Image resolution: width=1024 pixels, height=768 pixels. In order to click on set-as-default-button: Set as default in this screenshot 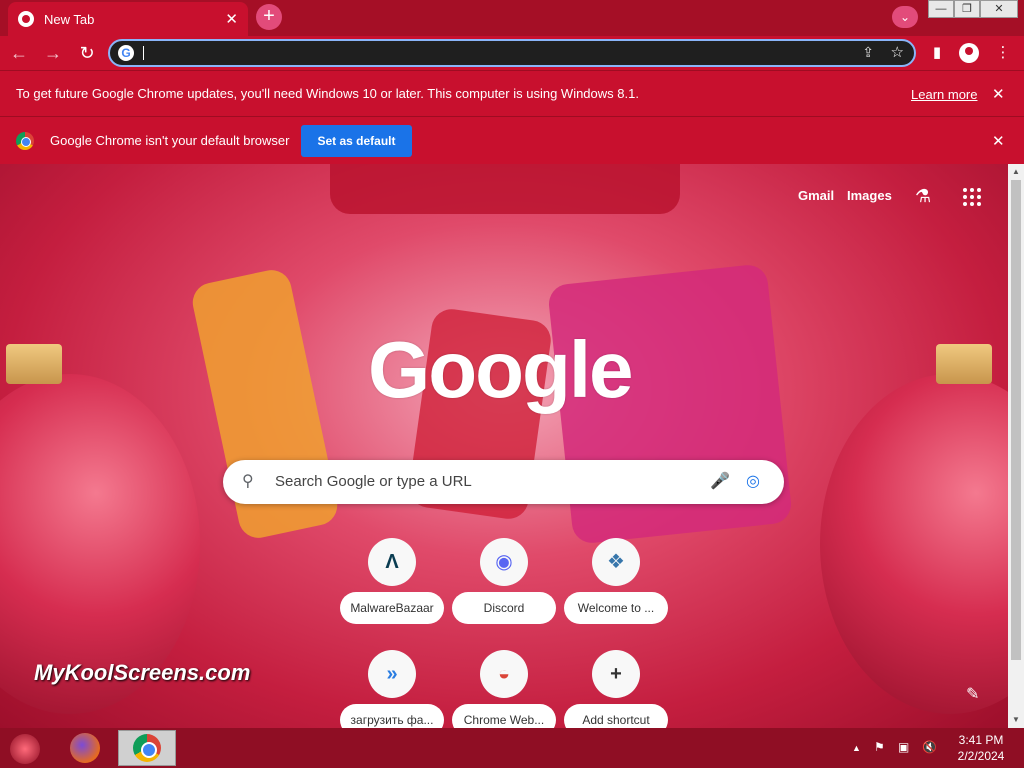, I will do `click(356, 140)`.